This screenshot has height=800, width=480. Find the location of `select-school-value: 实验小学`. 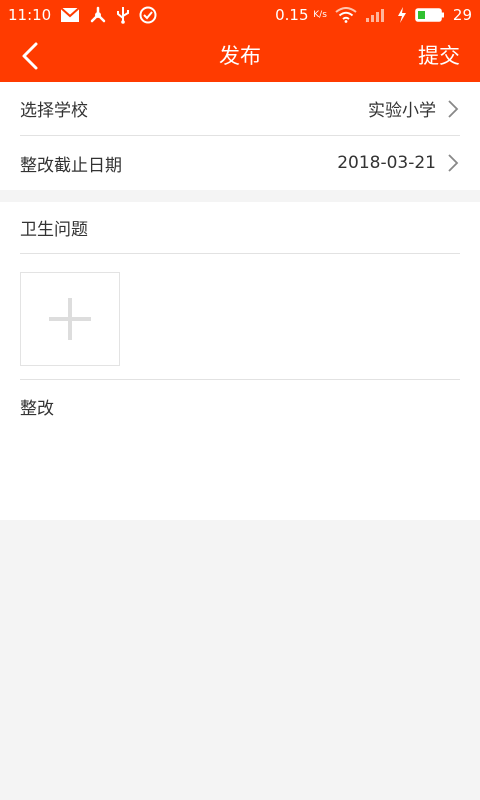

select-school-value: 实验小学 is located at coordinates (402, 111).